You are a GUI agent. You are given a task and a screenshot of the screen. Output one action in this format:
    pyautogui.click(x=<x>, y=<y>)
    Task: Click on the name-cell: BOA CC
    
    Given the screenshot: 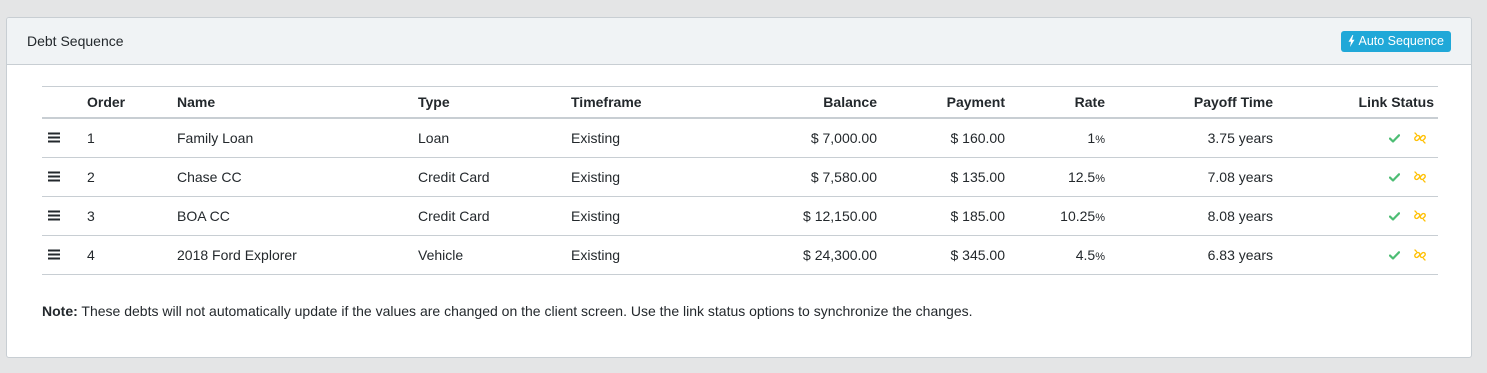 What is the action you would take?
    pyautogui.click(x=203, y=215)
    